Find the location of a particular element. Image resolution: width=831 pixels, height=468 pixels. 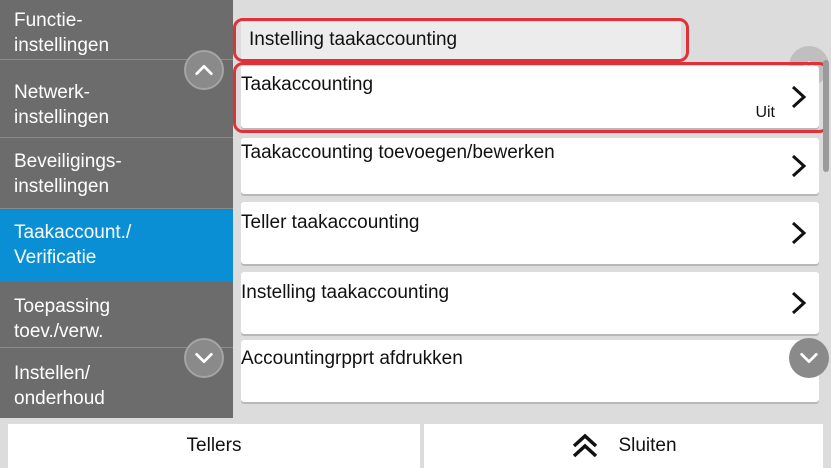

main-scroll-down-button is located at coordinates (809, 358).